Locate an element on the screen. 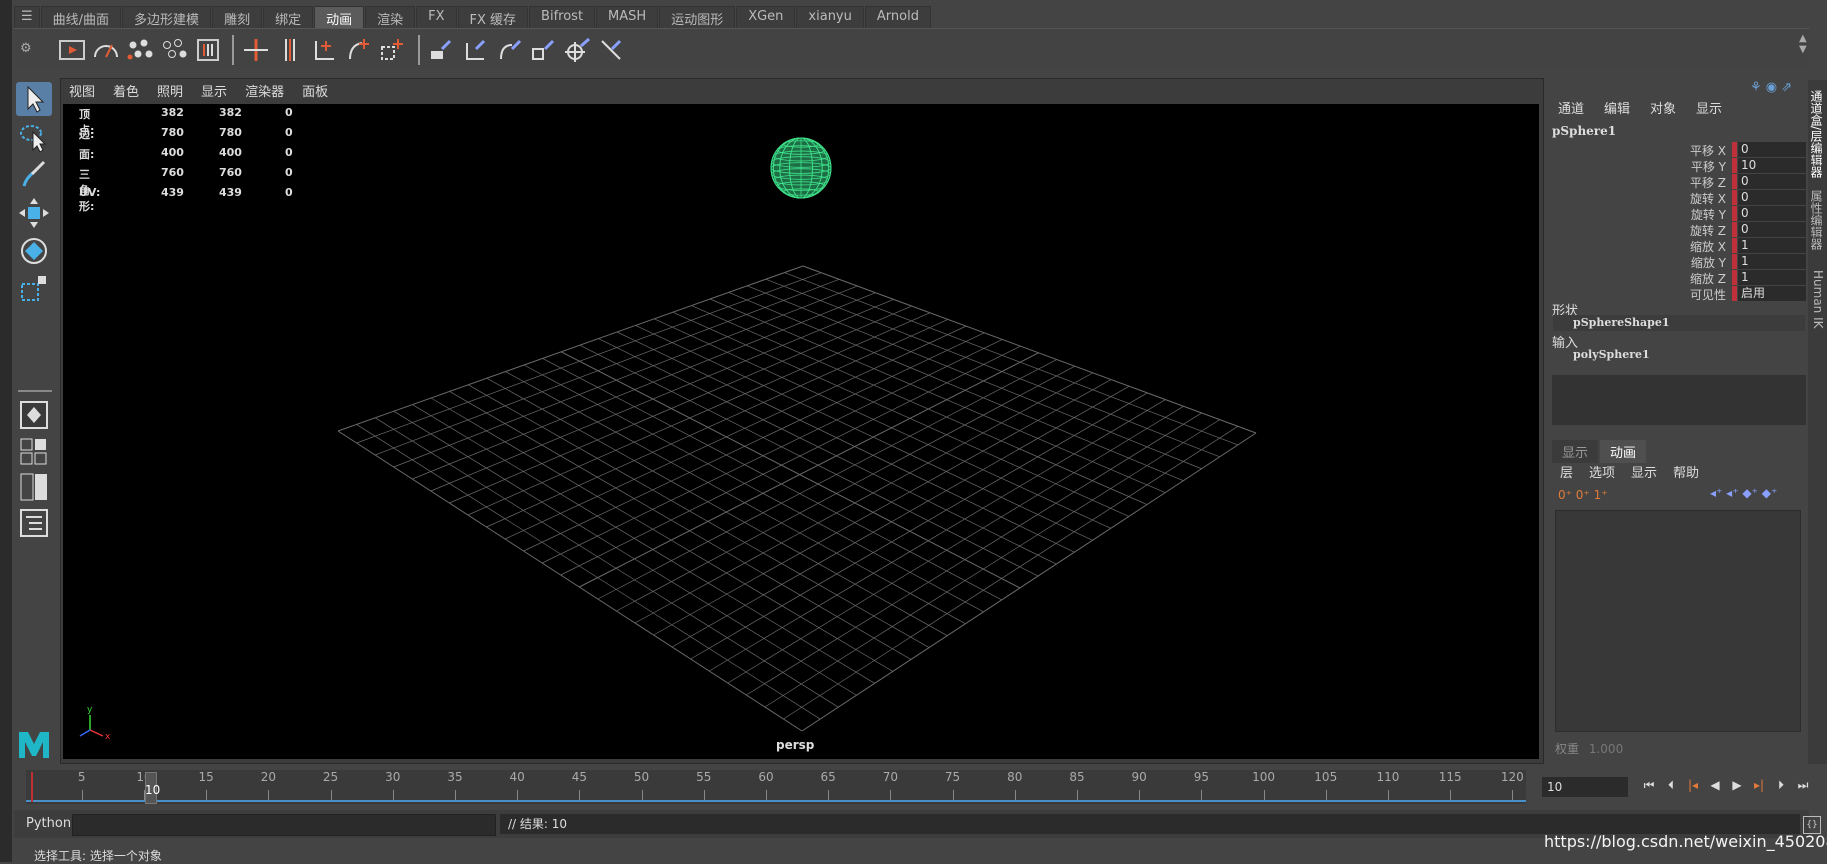  channel-box-menu-item-0: 通道 is located at coordinates (1571, 107).